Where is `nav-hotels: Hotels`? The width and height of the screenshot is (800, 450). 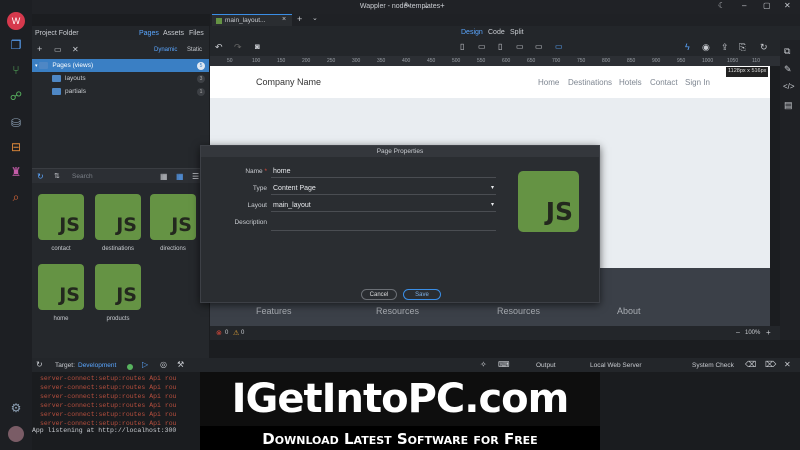
nav-hotels: Hotels is located at coordinates (630, 82).